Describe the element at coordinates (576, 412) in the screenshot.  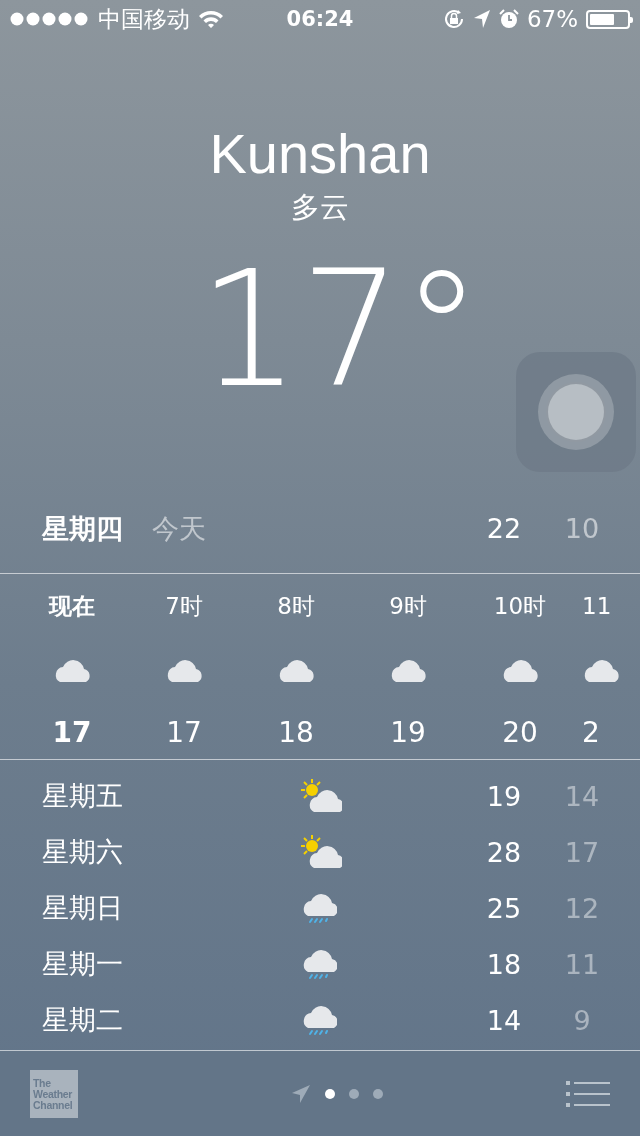
I see `assistive-touch-button` at that location.